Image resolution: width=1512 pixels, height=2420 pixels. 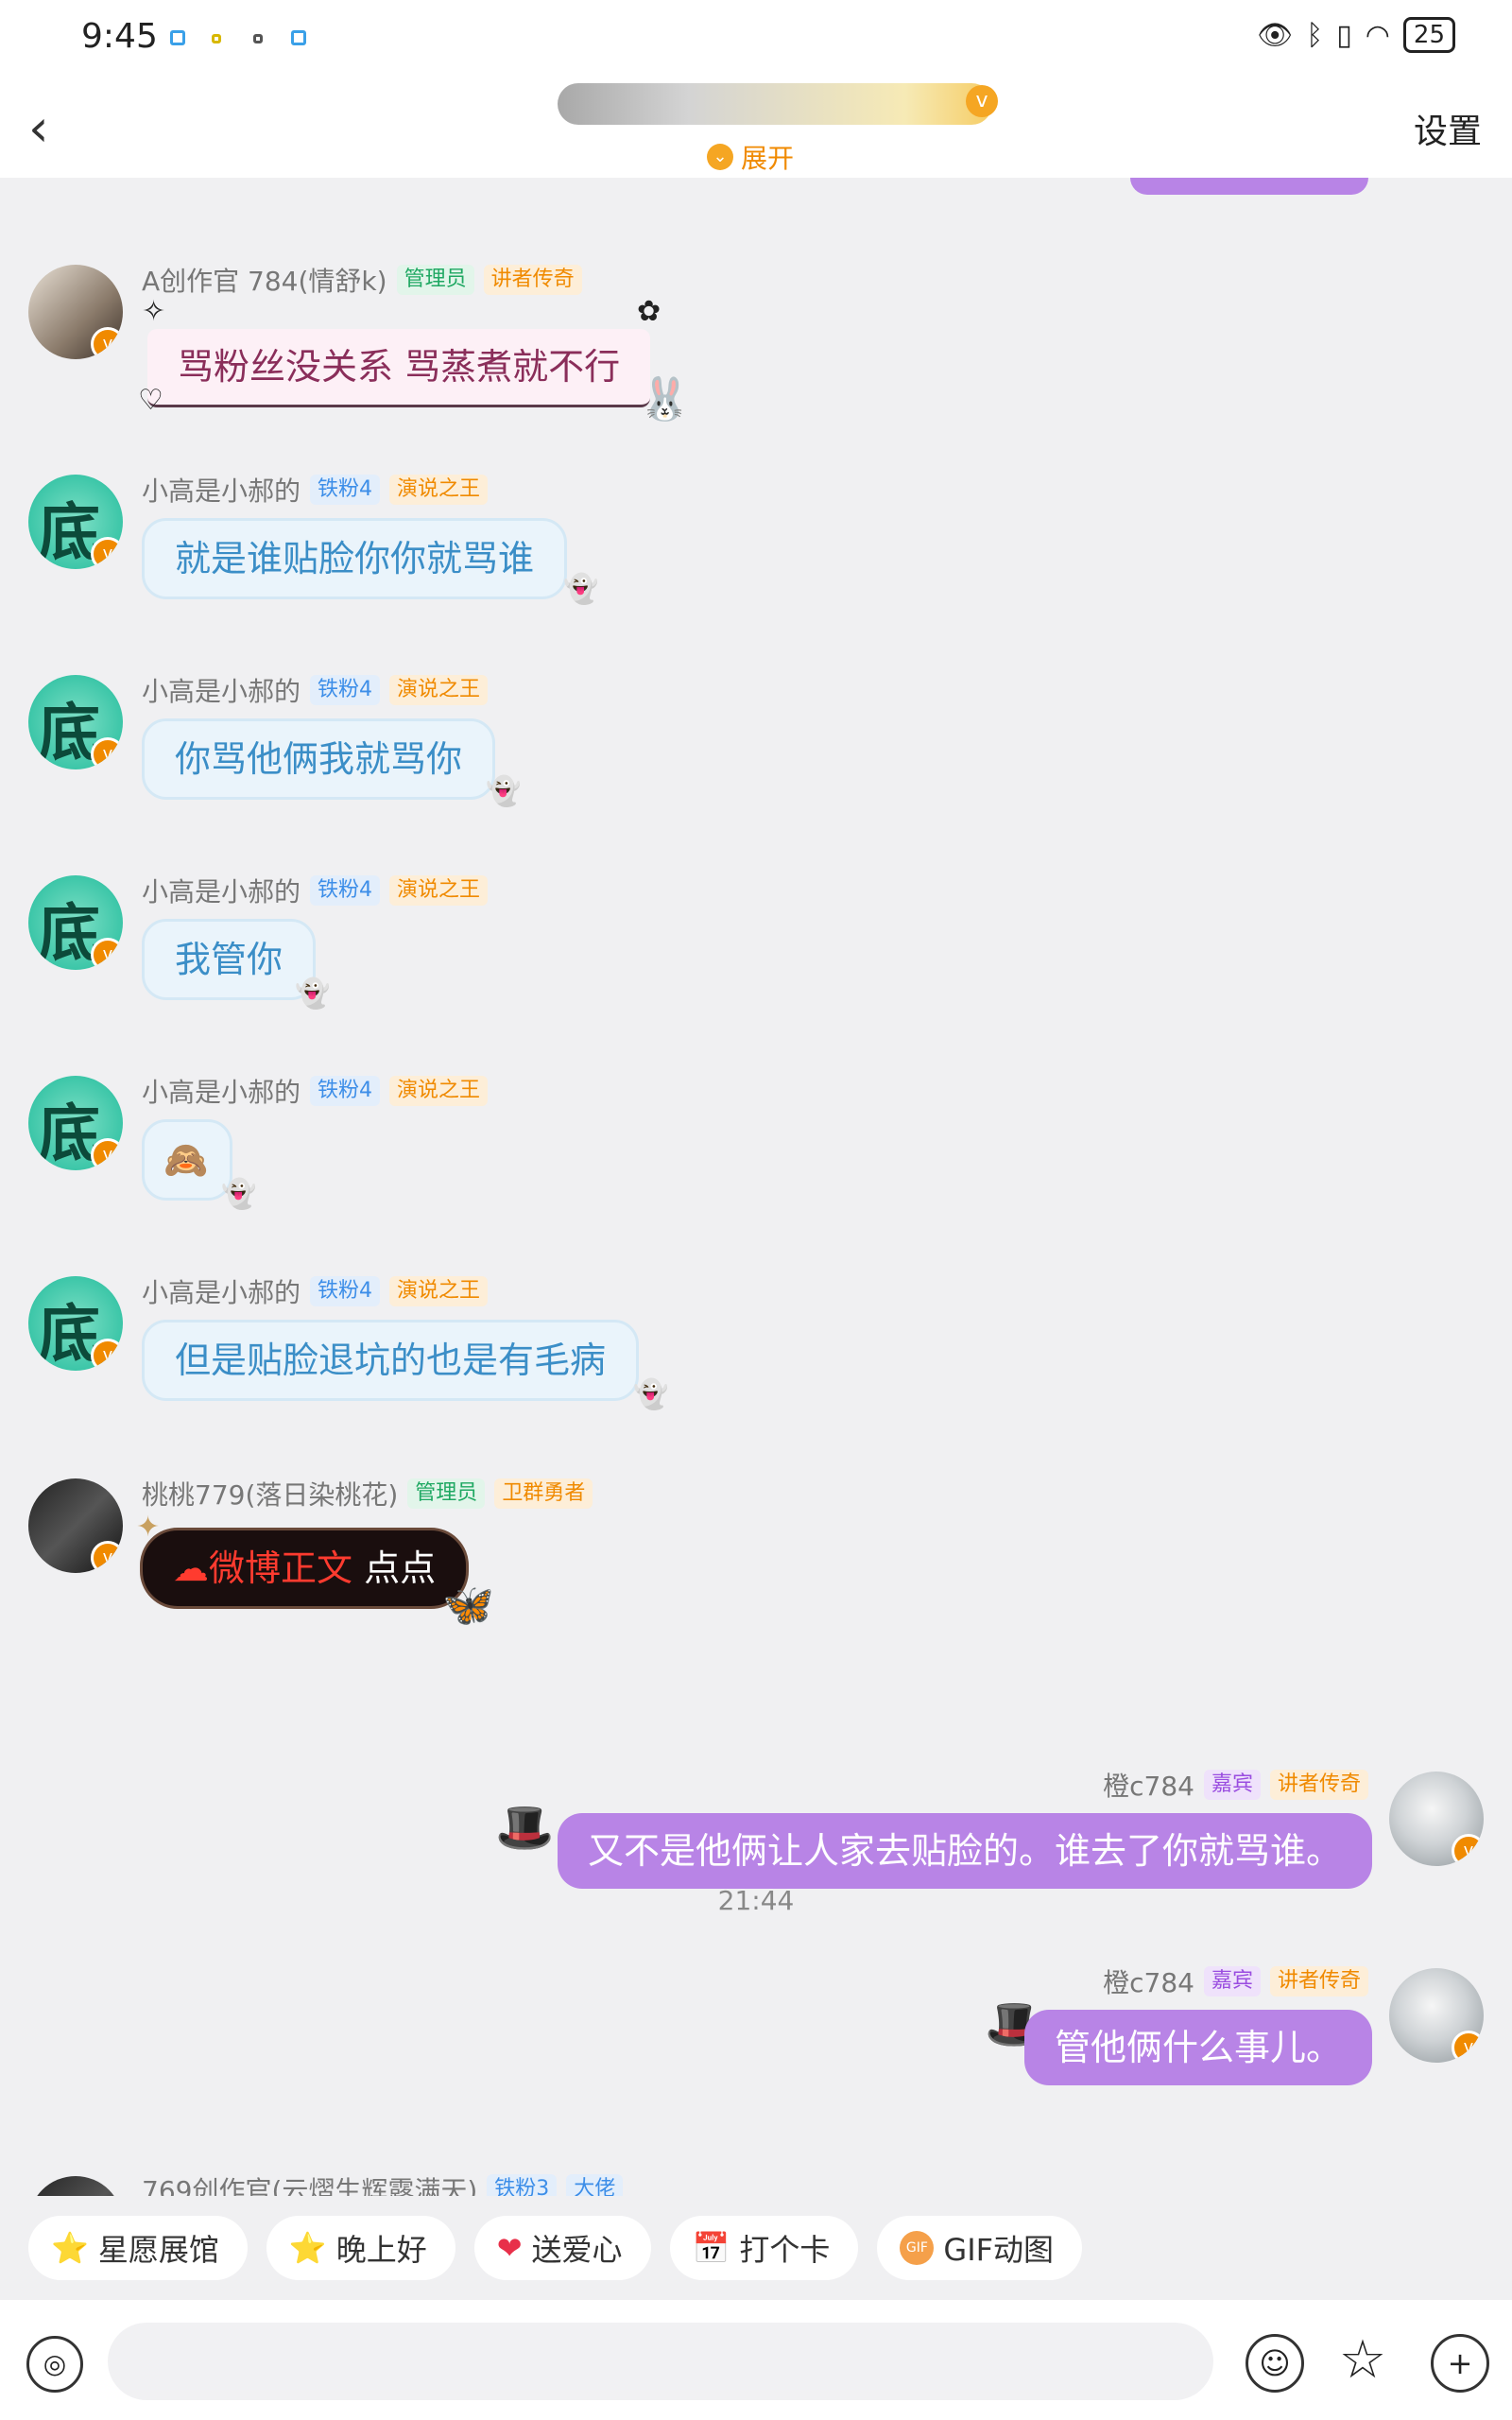 I want to click on message-bubble: 骂粉丝没关系 骂蒸煮就不行, so click(x=399, y=368).